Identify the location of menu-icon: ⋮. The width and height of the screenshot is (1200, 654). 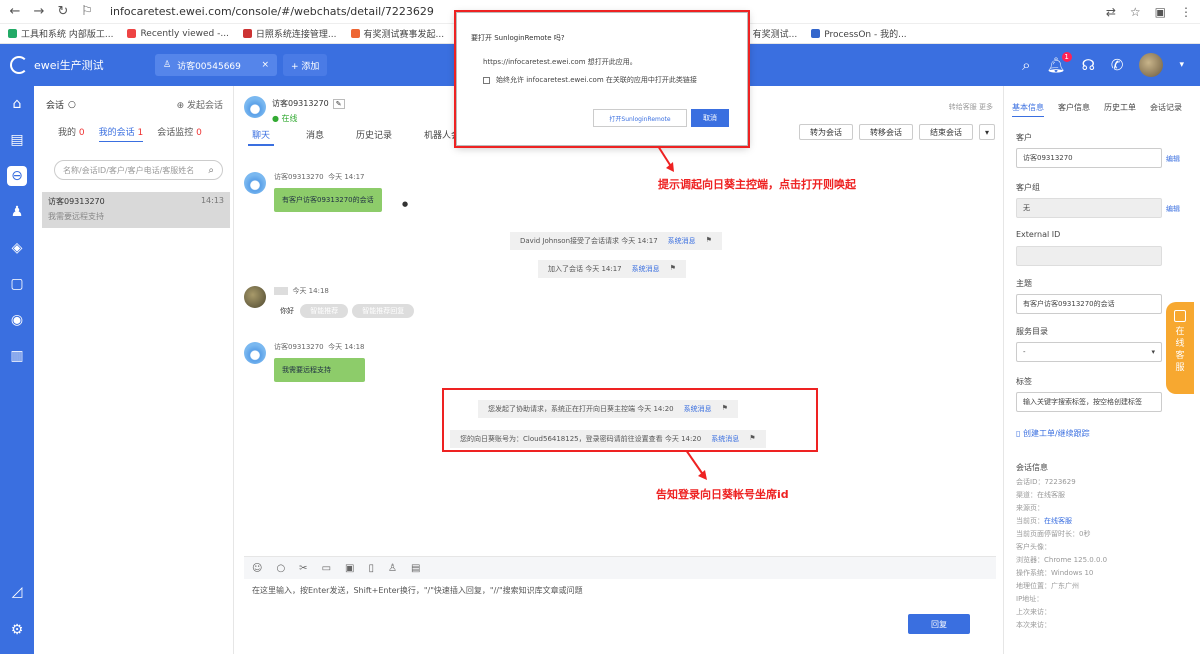
(1186, 12).